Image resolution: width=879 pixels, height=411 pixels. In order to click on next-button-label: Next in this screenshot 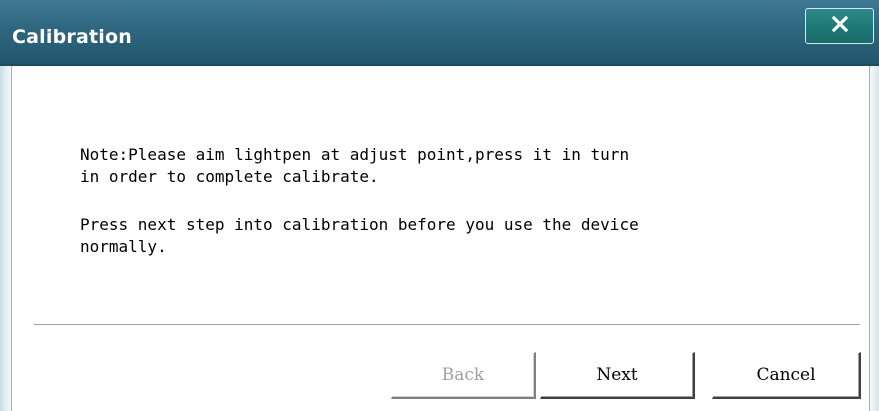, I will do `click(617, 375)`.